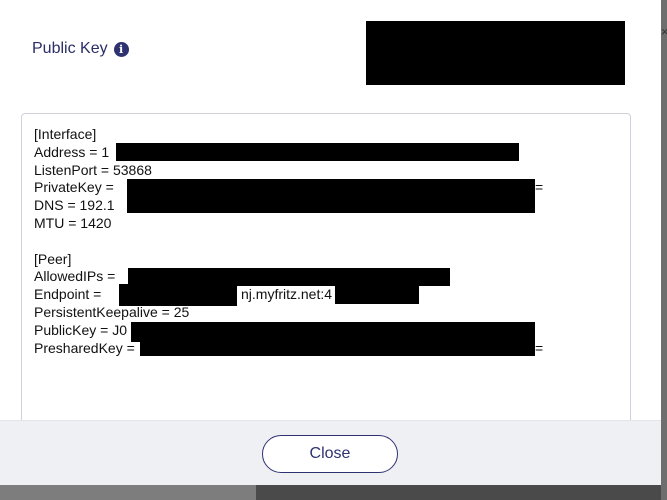  I want to click on backdrop-panel, so click(128, 492).